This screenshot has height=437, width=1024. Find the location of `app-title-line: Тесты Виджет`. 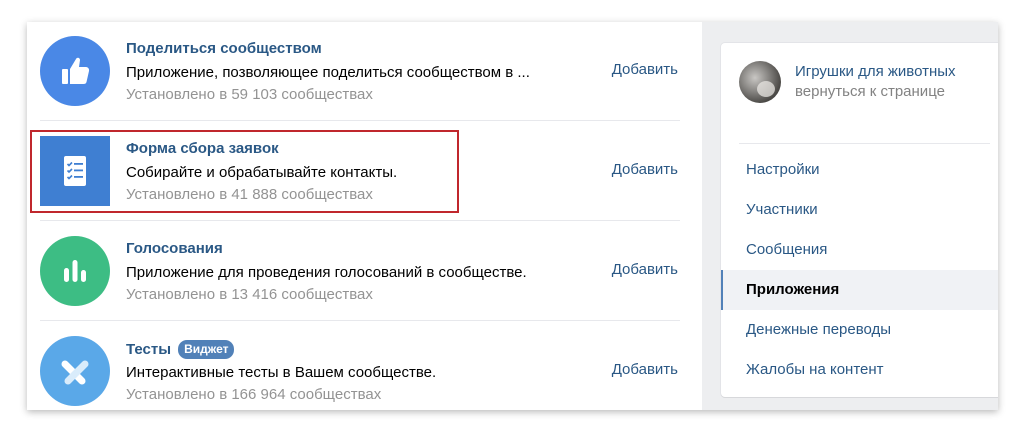

app-title-line: Тесты Виджет is located at coordinates (180, 349).